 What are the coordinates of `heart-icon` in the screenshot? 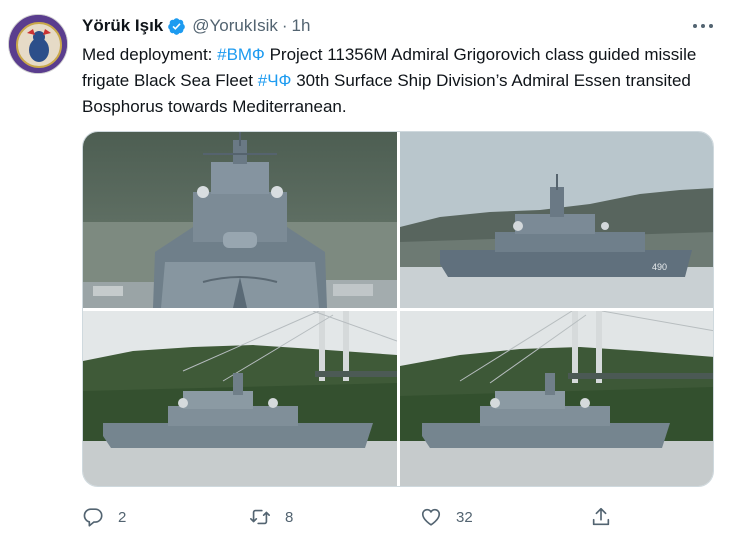 It's located at (431, 517).